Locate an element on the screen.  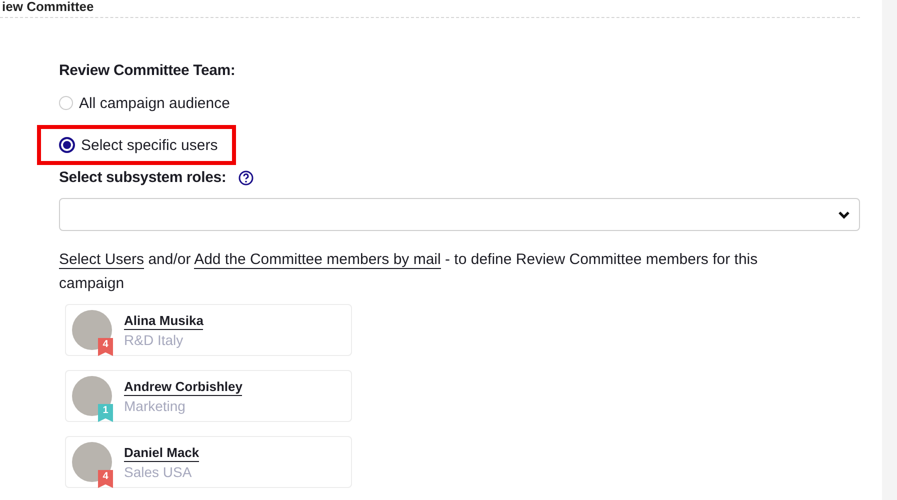
level-badge: 1 is located at coordinates (105, 413).